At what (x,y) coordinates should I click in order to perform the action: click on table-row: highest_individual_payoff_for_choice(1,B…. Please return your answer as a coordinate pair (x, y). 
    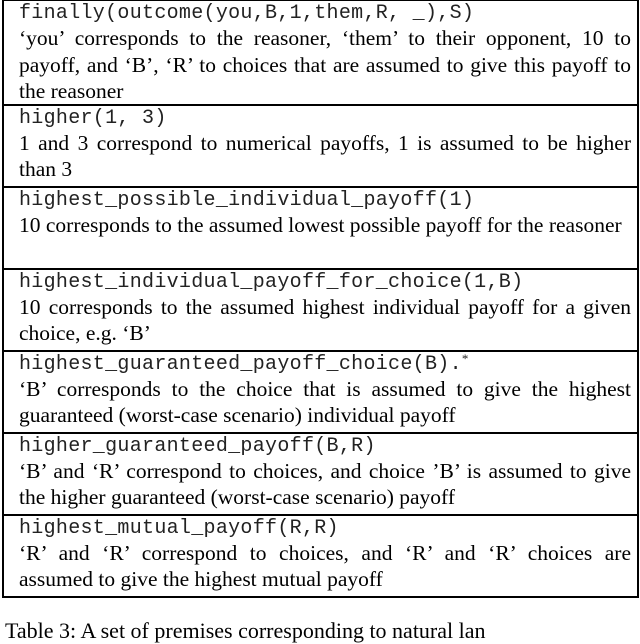
    Looking at the image, I should click on (320, 309).